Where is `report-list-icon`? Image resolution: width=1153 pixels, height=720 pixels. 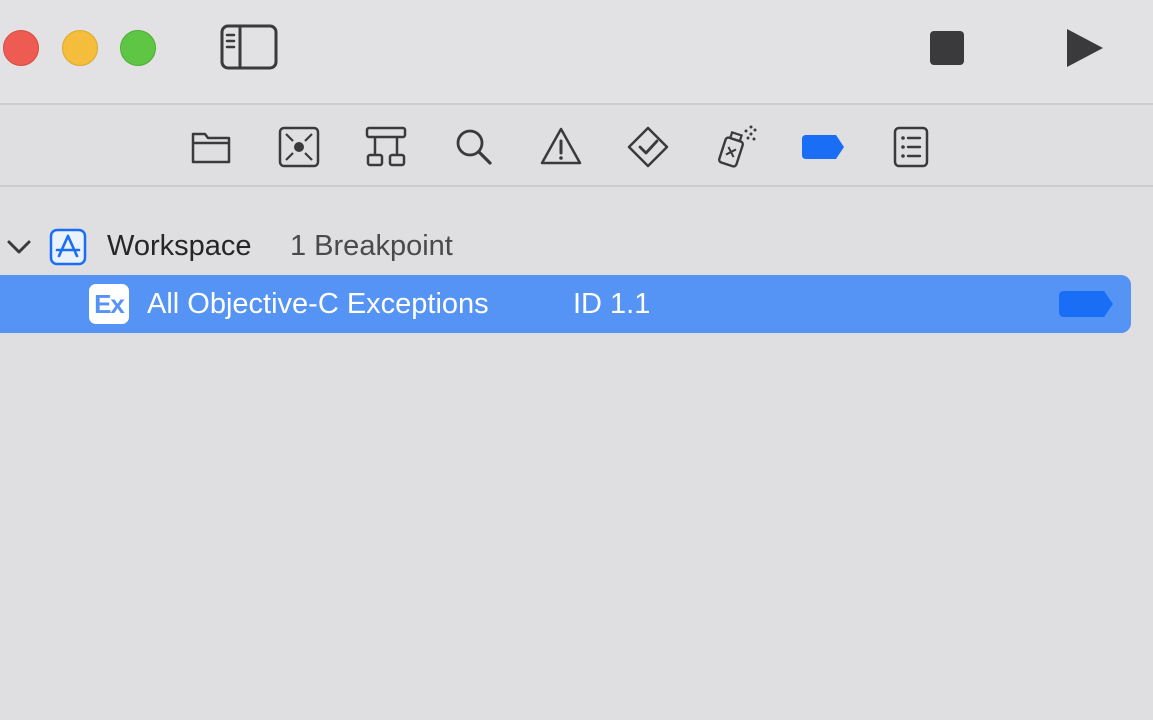 report-list-icon is located at coordinates (911, 147).